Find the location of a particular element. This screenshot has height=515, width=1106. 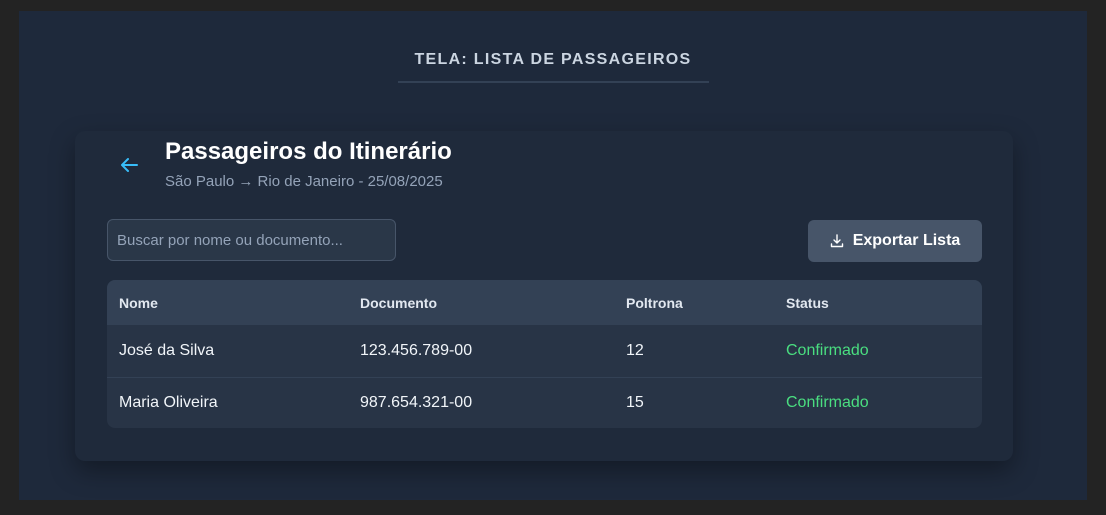

route-subtitle: São Paulo → Rio de Janeiro - 25/08/2025 is located at coordinates (304, 181).